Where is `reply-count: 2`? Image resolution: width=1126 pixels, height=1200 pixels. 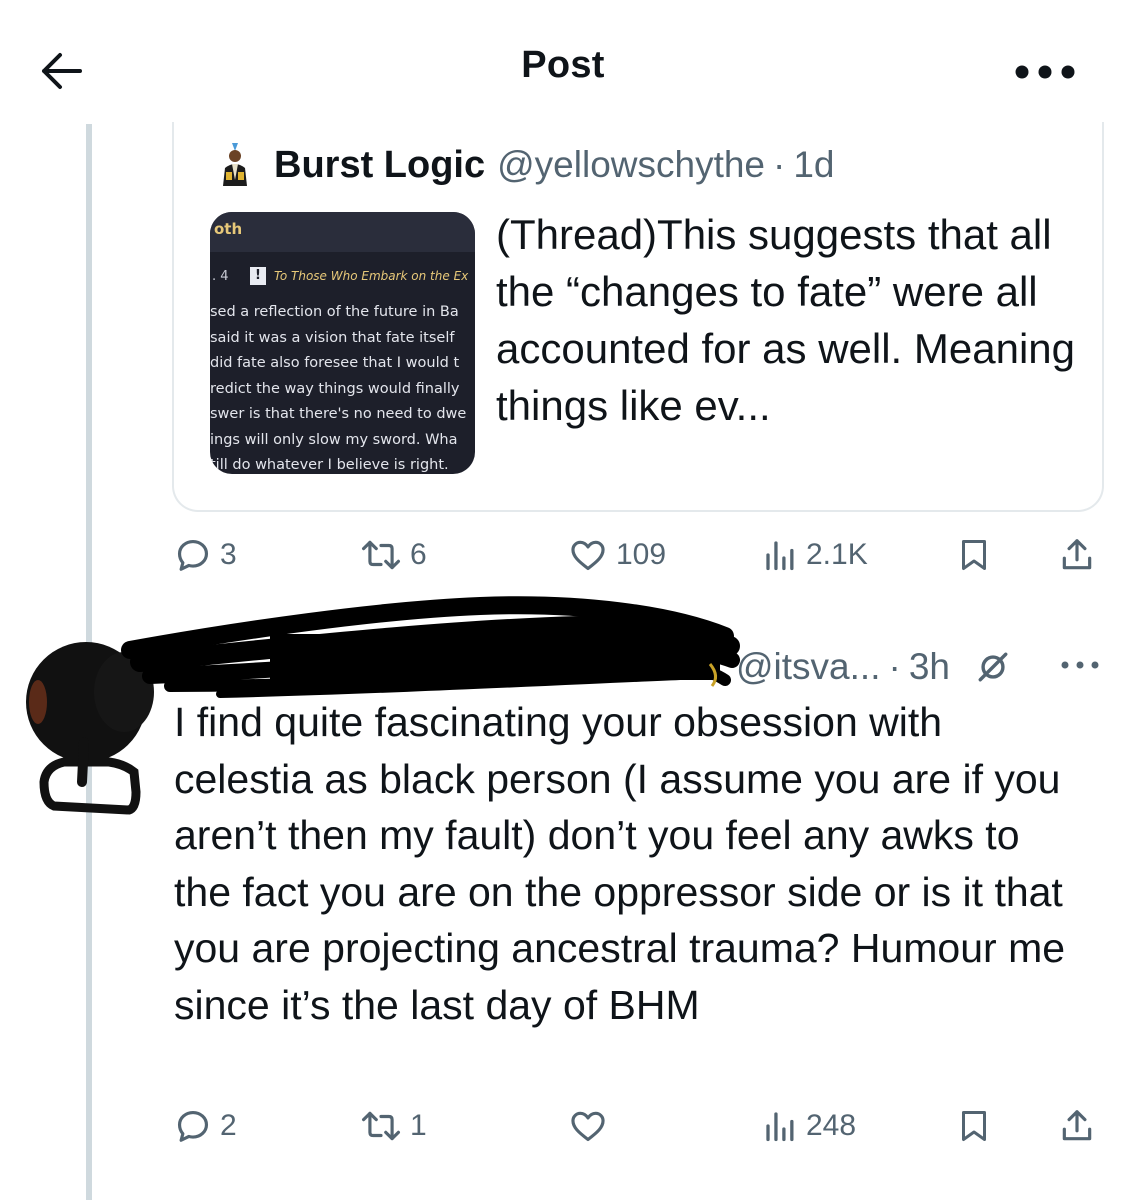
reply-count: 2 is located at coordinates (228, 1125).